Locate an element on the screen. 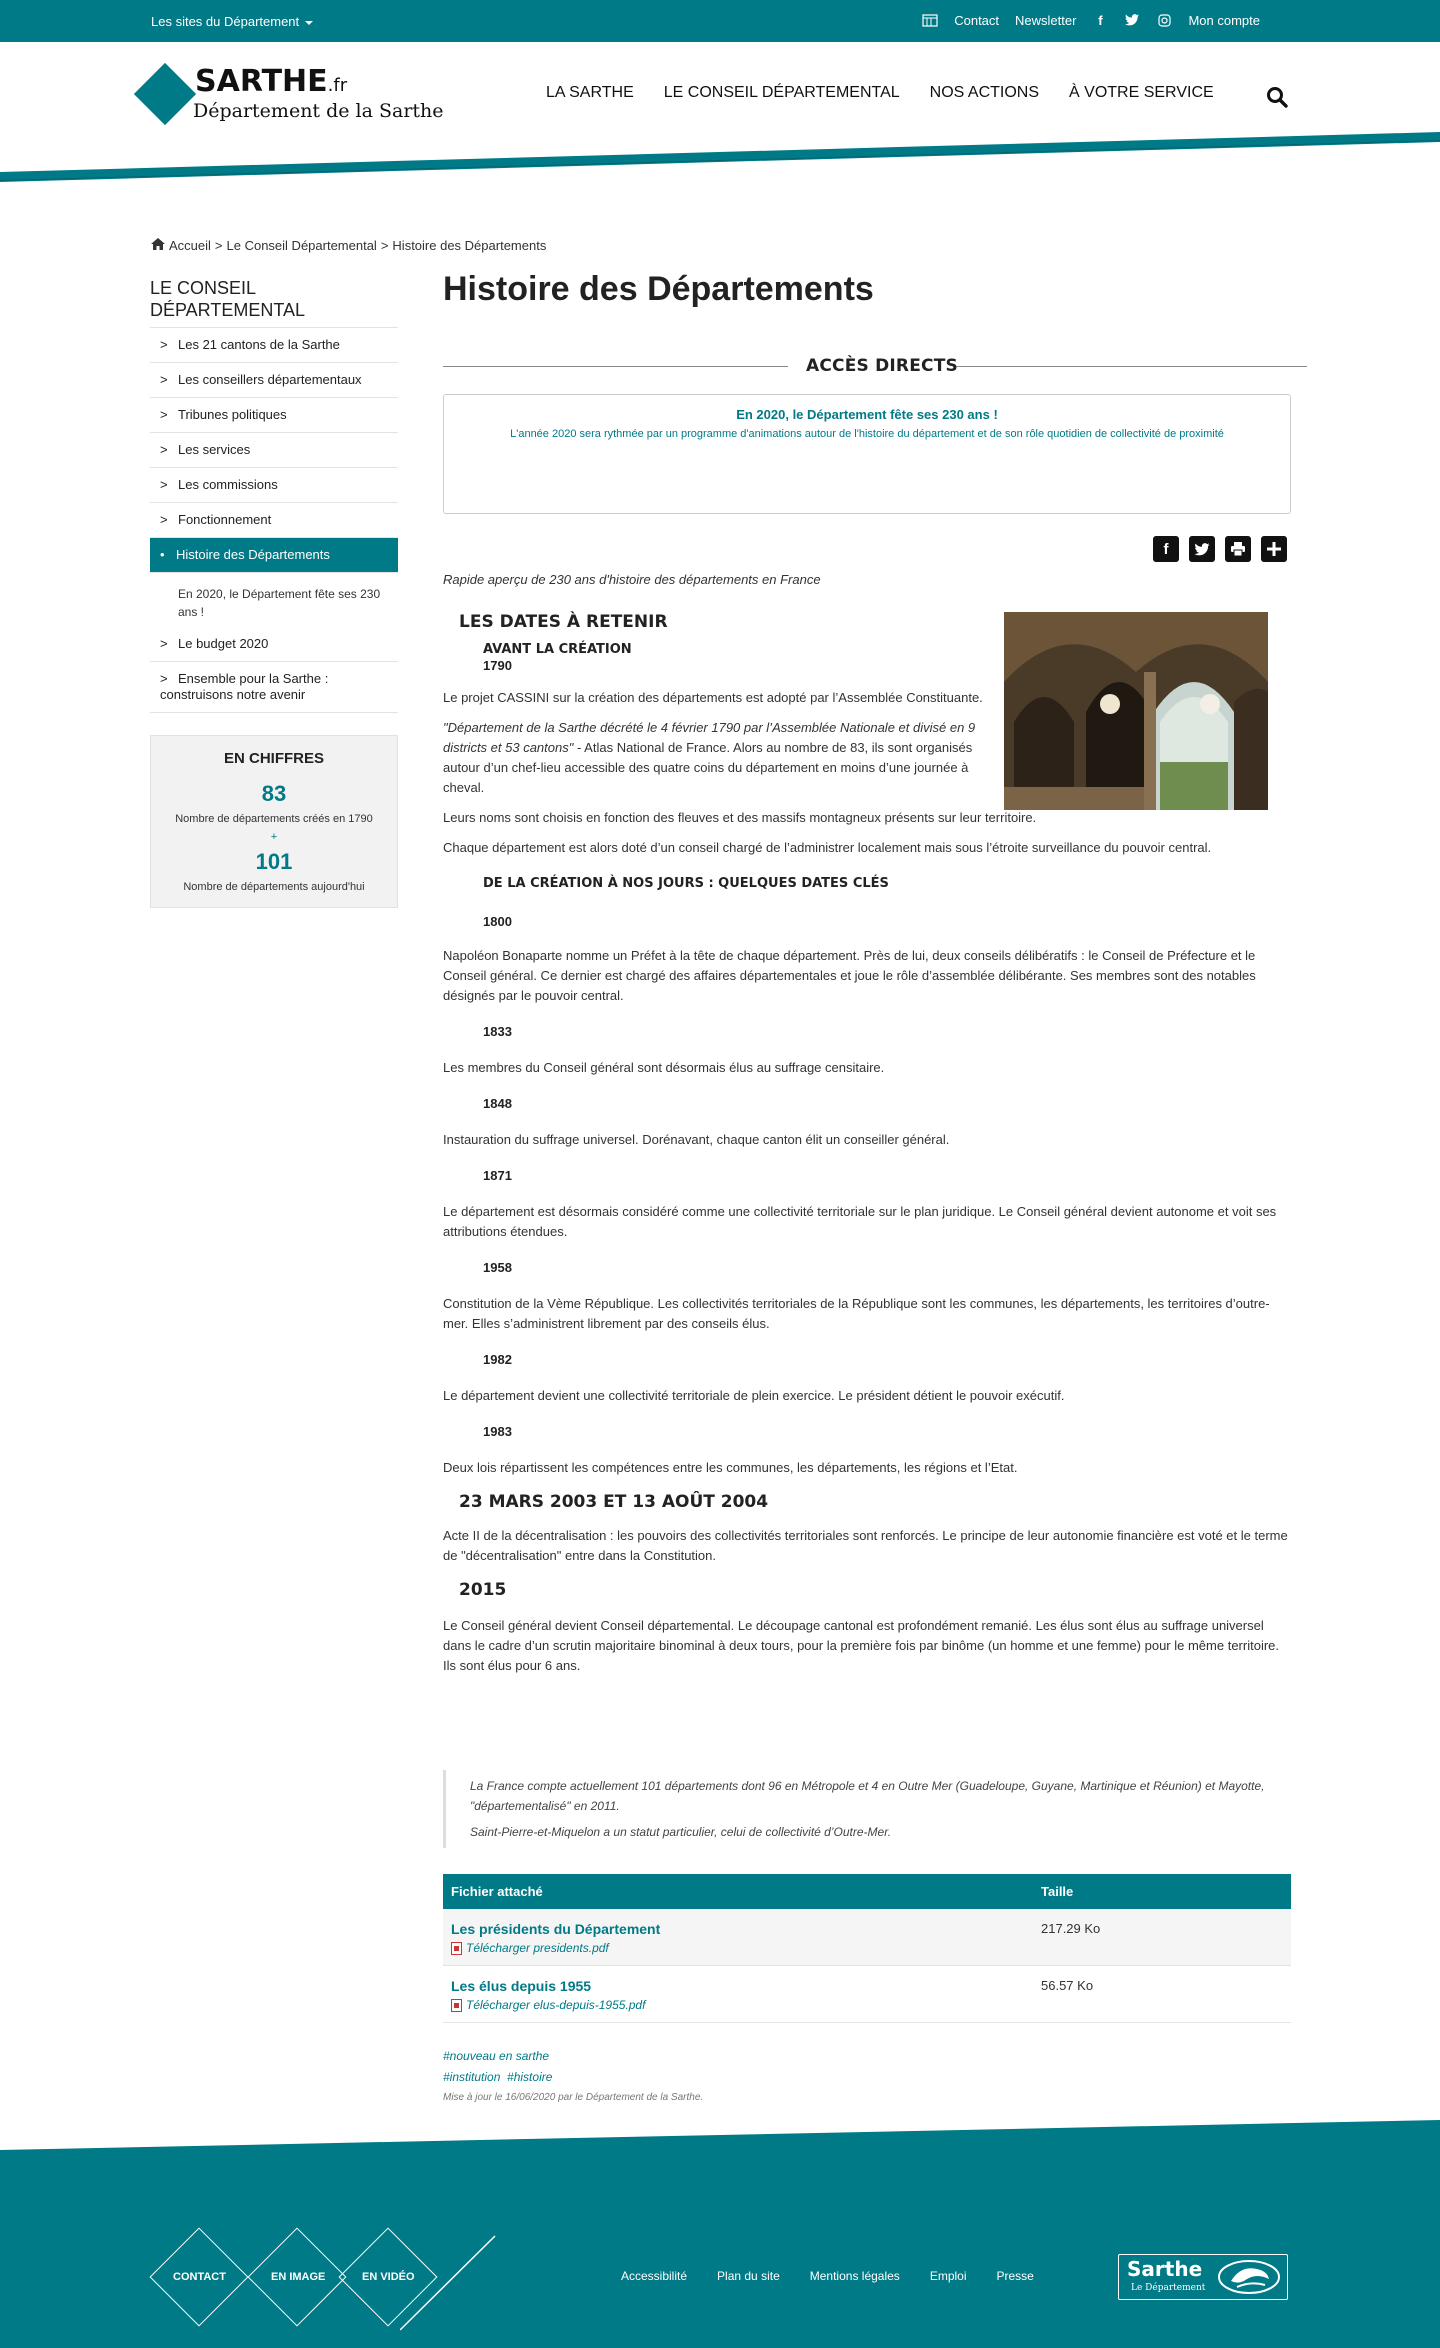  sidebar-item-commissions: > Les commissions is located at coordinates (274, 485).